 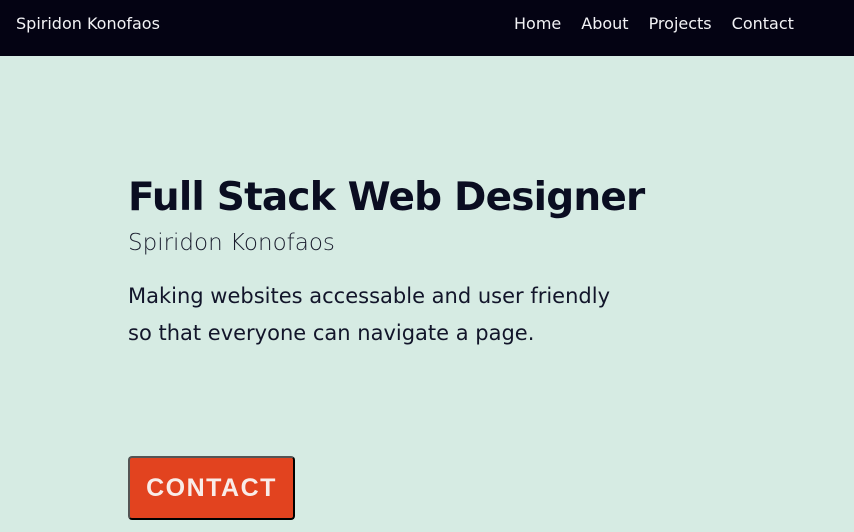 What do you see at coordinates (763, 24) in the screenshot?
I see `nav-contact-link: Contact` at bounding box center [763, 24].